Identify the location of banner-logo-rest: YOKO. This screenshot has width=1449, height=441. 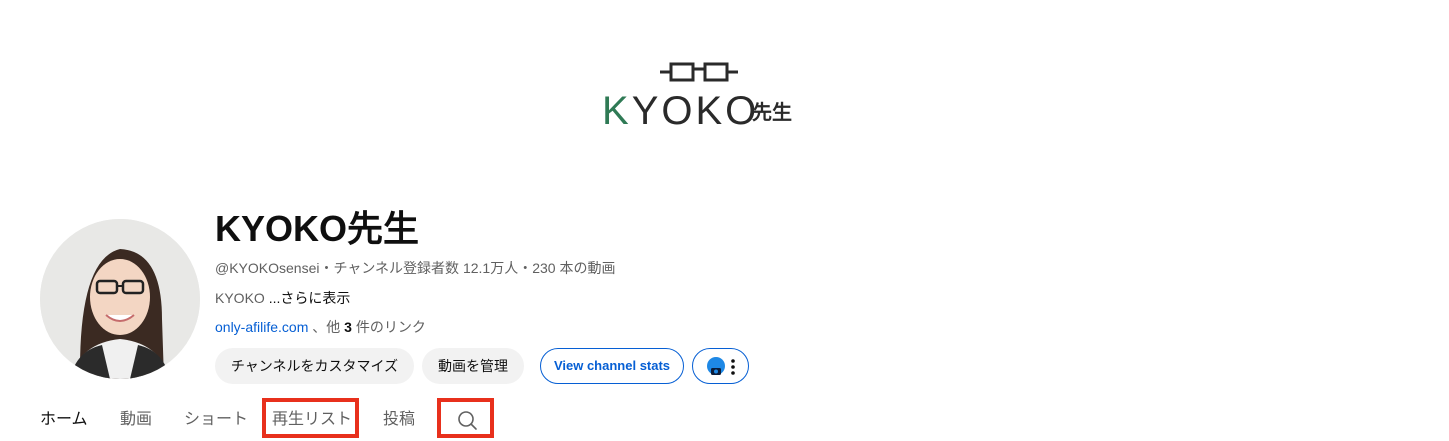
(695, 111).